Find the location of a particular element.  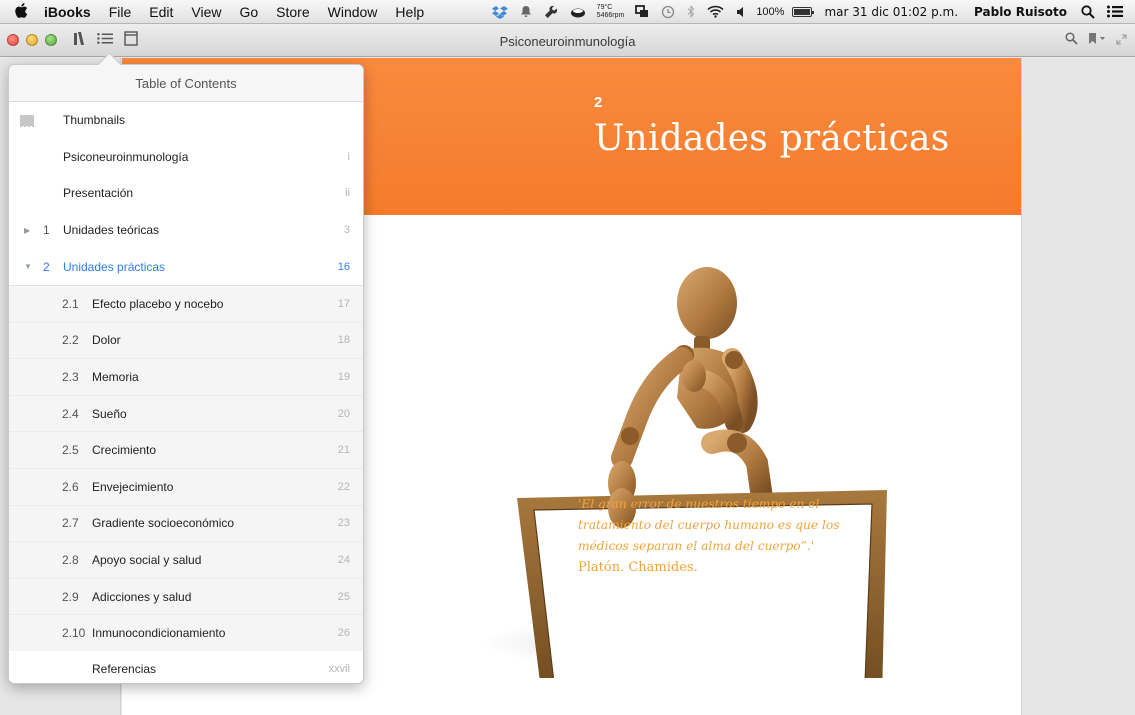

toolbar-right is located at coordinates (1096, 40).